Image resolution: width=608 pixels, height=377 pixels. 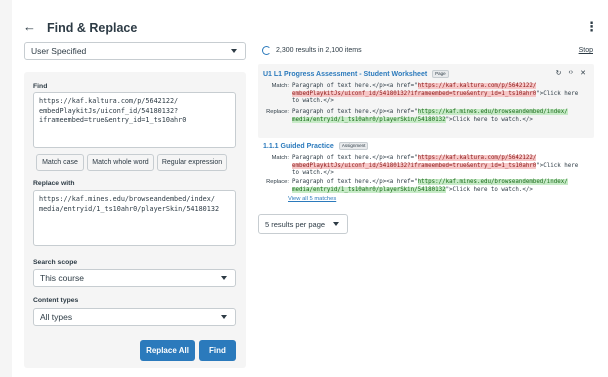 I want to click on replace-icon: ↻, so click(x=559, y=73).